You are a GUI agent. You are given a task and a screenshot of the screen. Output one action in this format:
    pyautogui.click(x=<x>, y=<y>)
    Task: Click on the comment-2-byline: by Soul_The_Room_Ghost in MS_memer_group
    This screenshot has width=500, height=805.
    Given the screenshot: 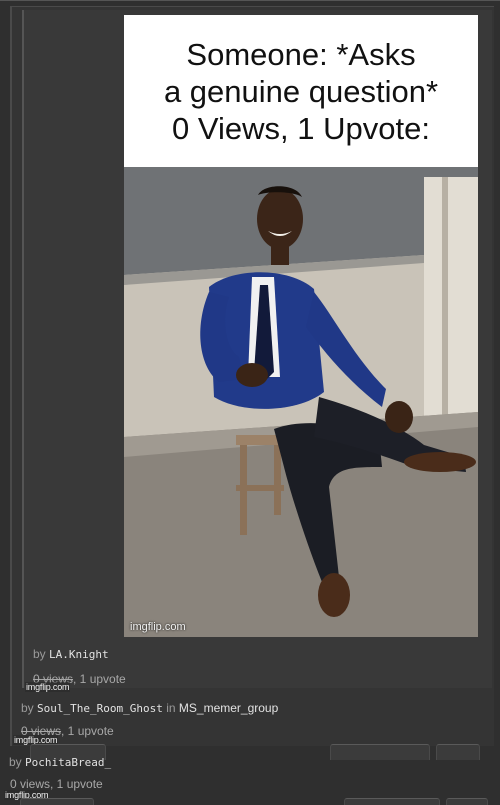 What is the action you would take?
    pyautogui.click(x=149, y=708)
    